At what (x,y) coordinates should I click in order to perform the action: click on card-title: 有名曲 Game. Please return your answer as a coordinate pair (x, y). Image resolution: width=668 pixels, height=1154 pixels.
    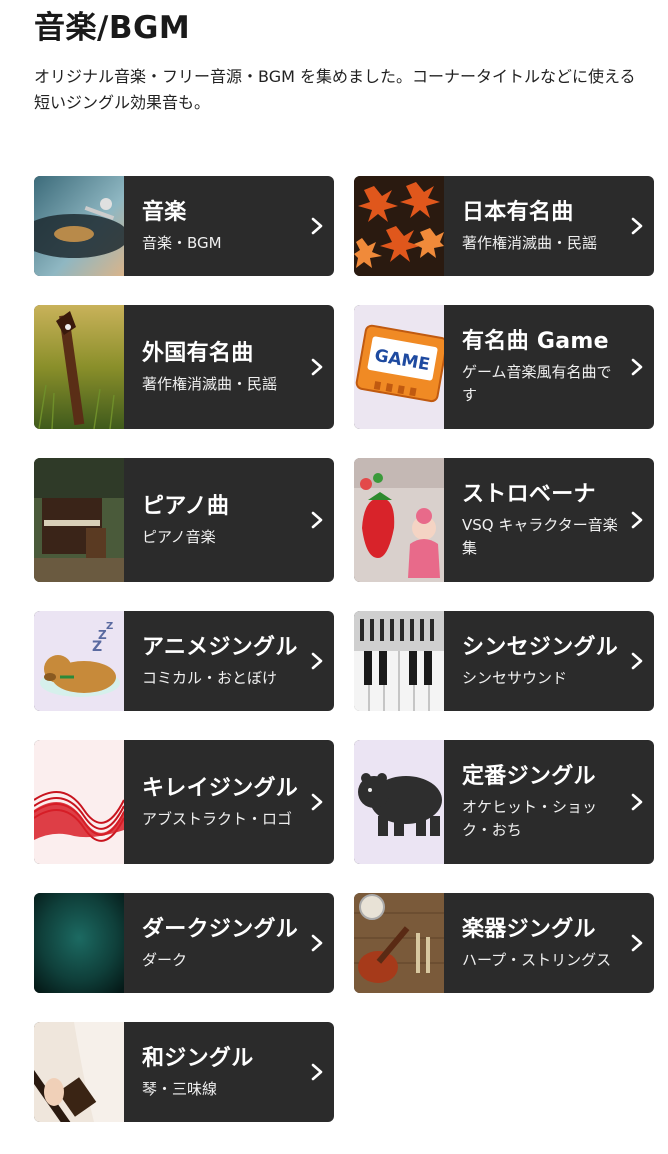
    Looking at the image, I should click on (535, 341).